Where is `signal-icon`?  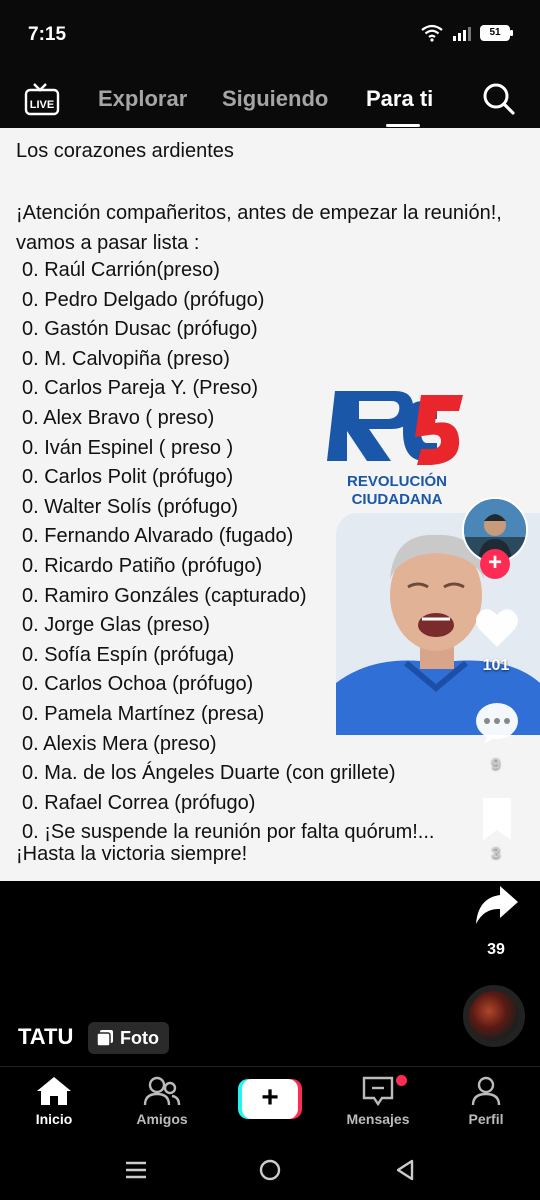 signal-icon is located at coordinates (462, 34).